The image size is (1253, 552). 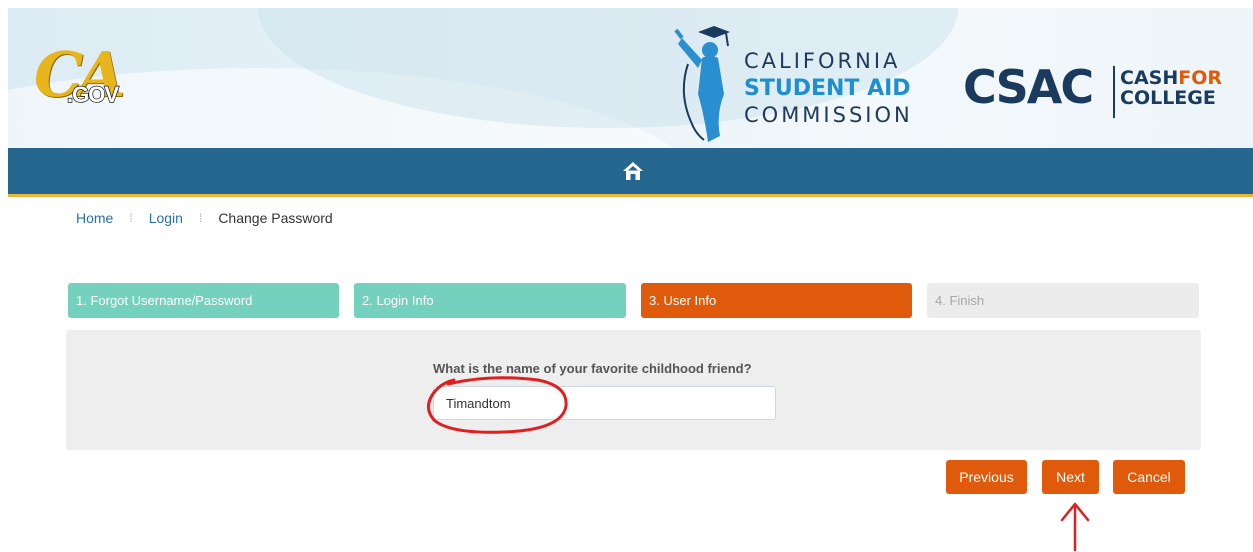 I want to click on commission-line-2: STUDENT AID, so click(x=827, y=88).